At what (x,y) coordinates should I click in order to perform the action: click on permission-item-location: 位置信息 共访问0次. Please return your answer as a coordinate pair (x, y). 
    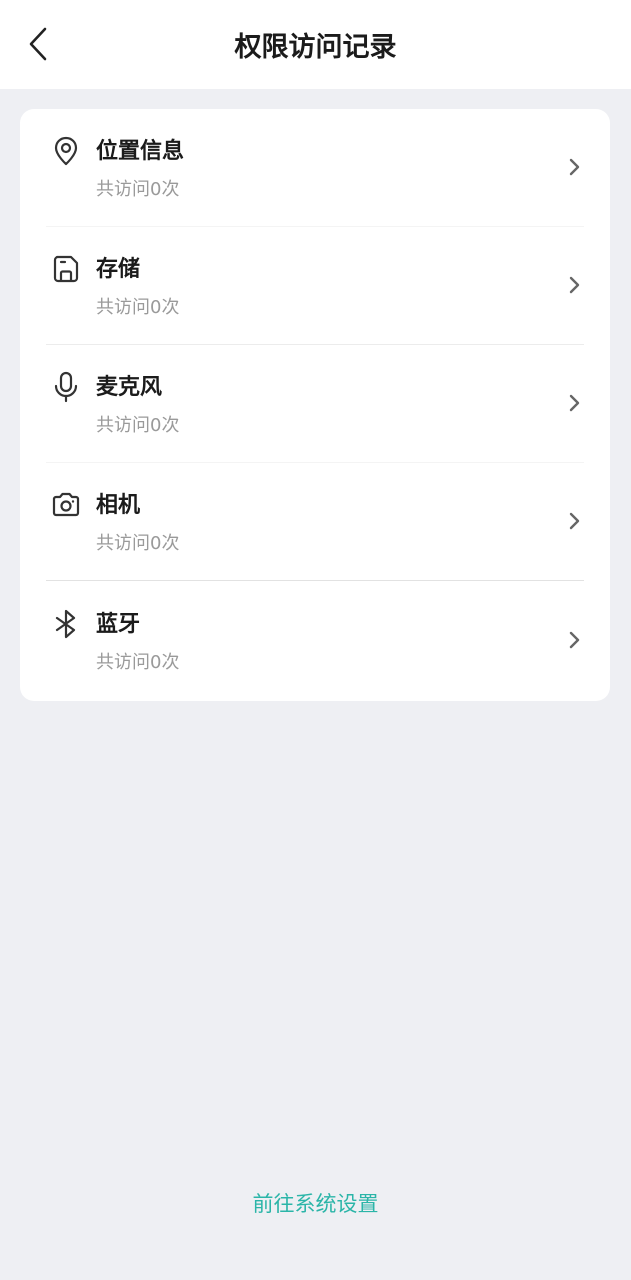
    Looking at the image, I should click on (315, 168).